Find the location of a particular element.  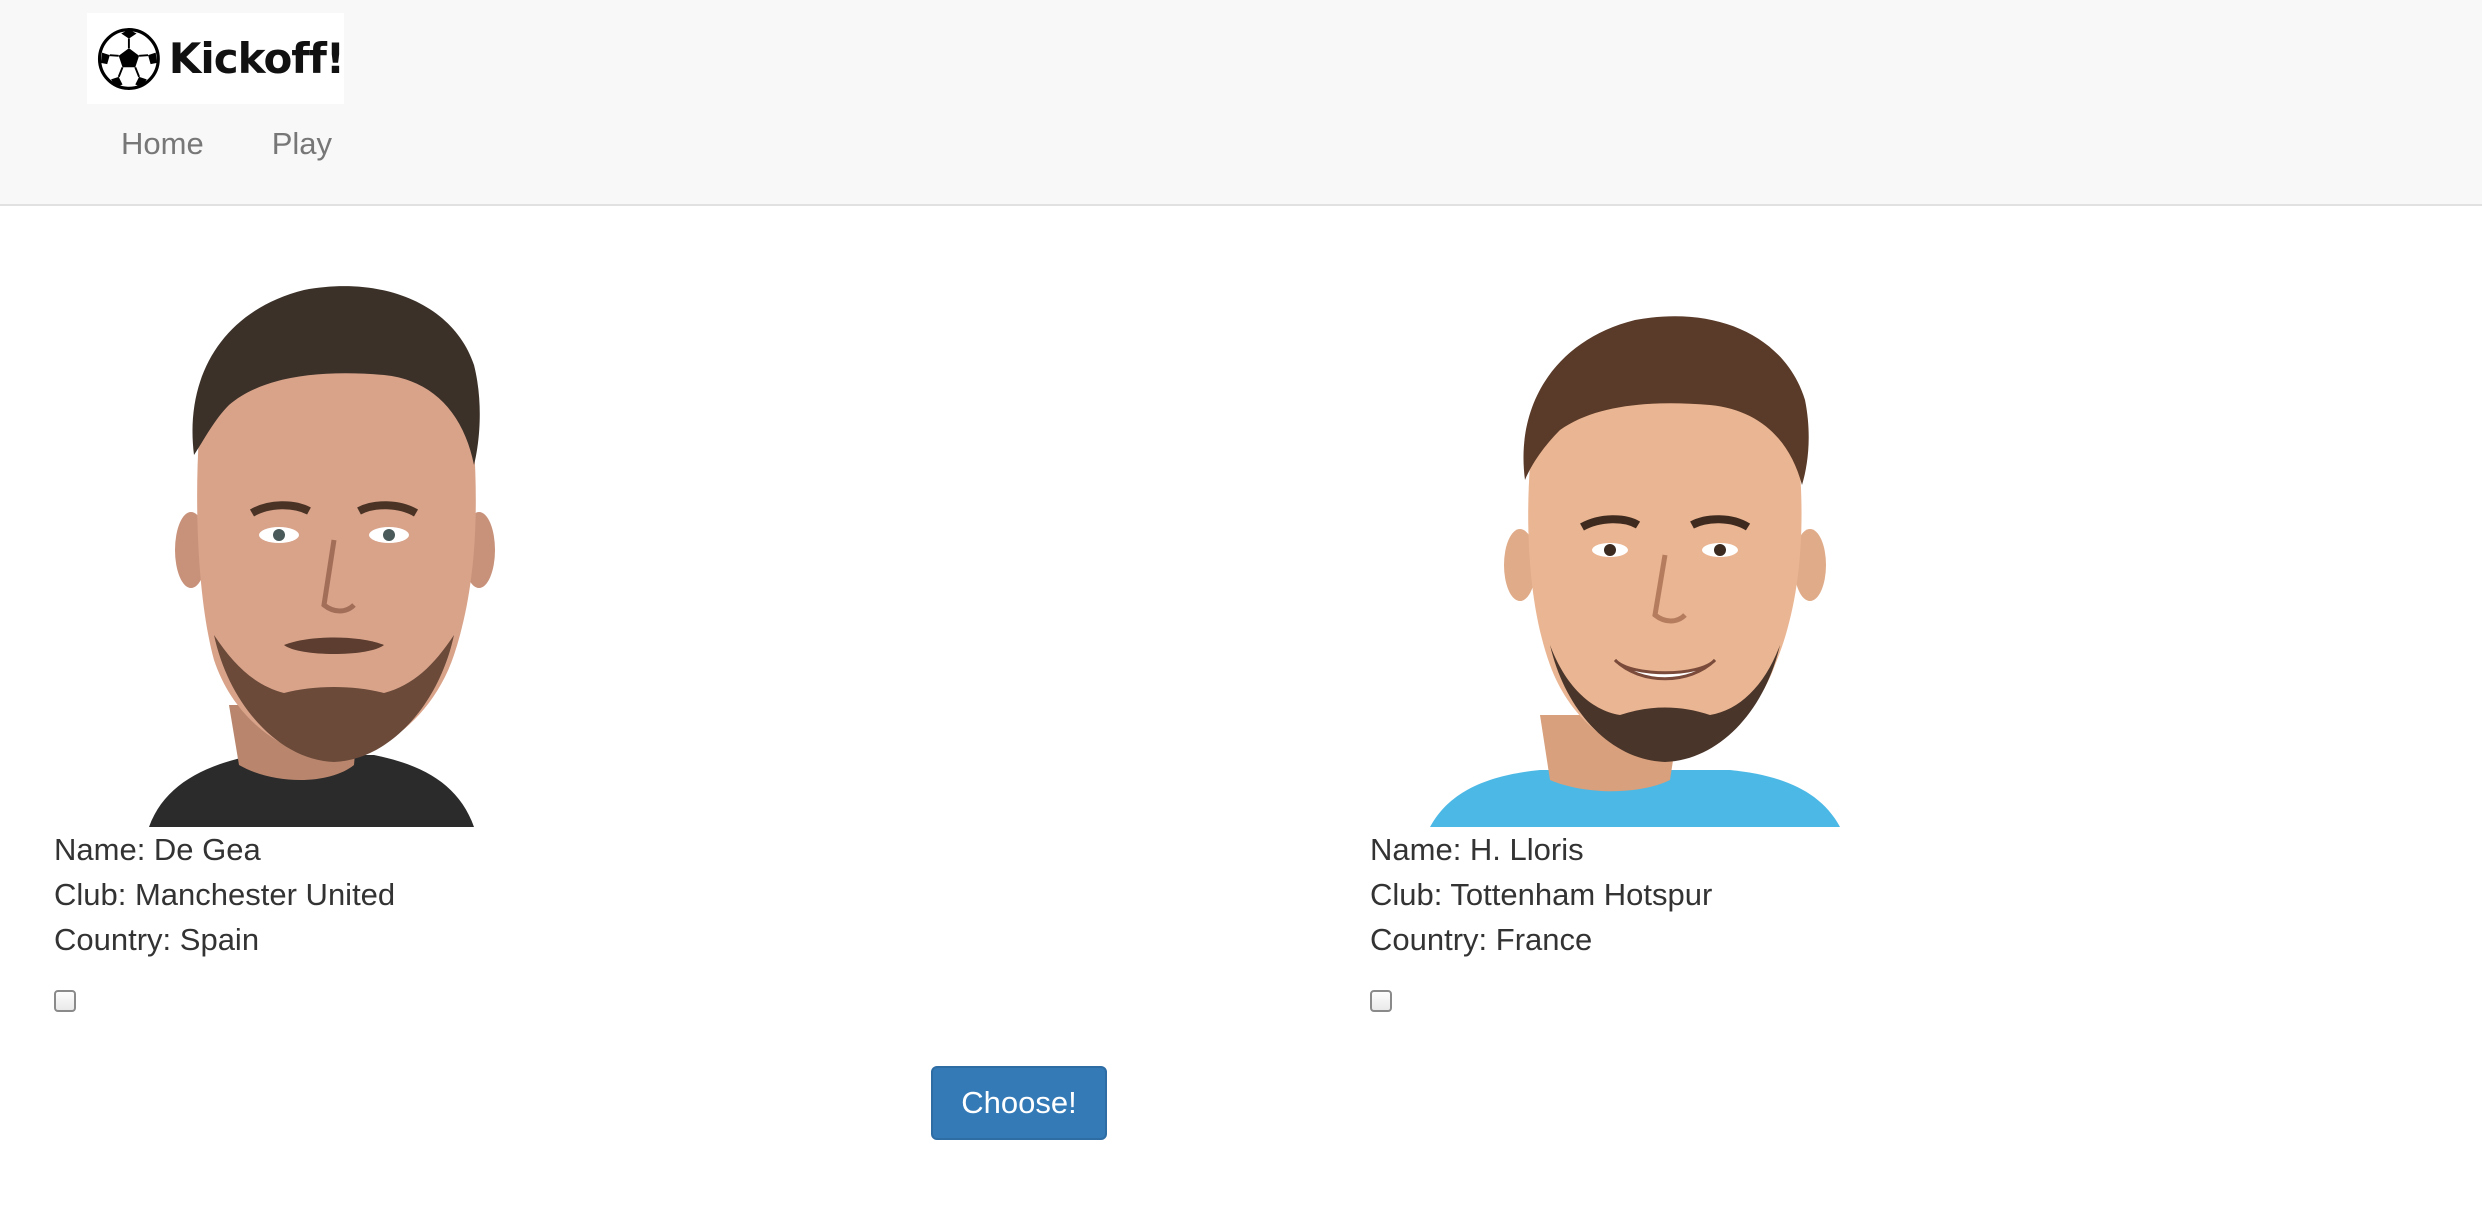

brand-name: Kickoff! is located at coordinates (256, 58).